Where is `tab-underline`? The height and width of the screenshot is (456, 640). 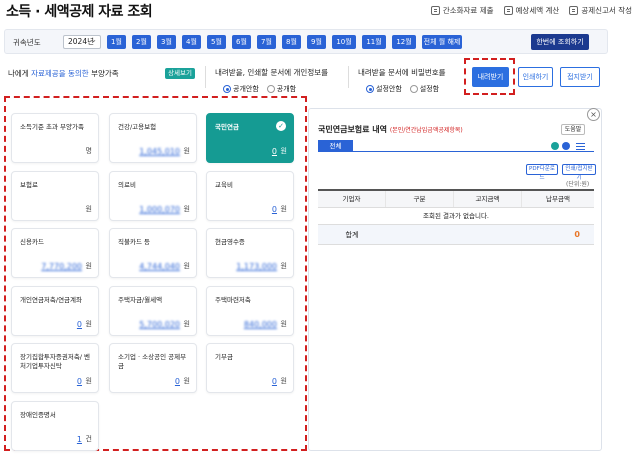 tab-underline is located at coordinates (456, 151).